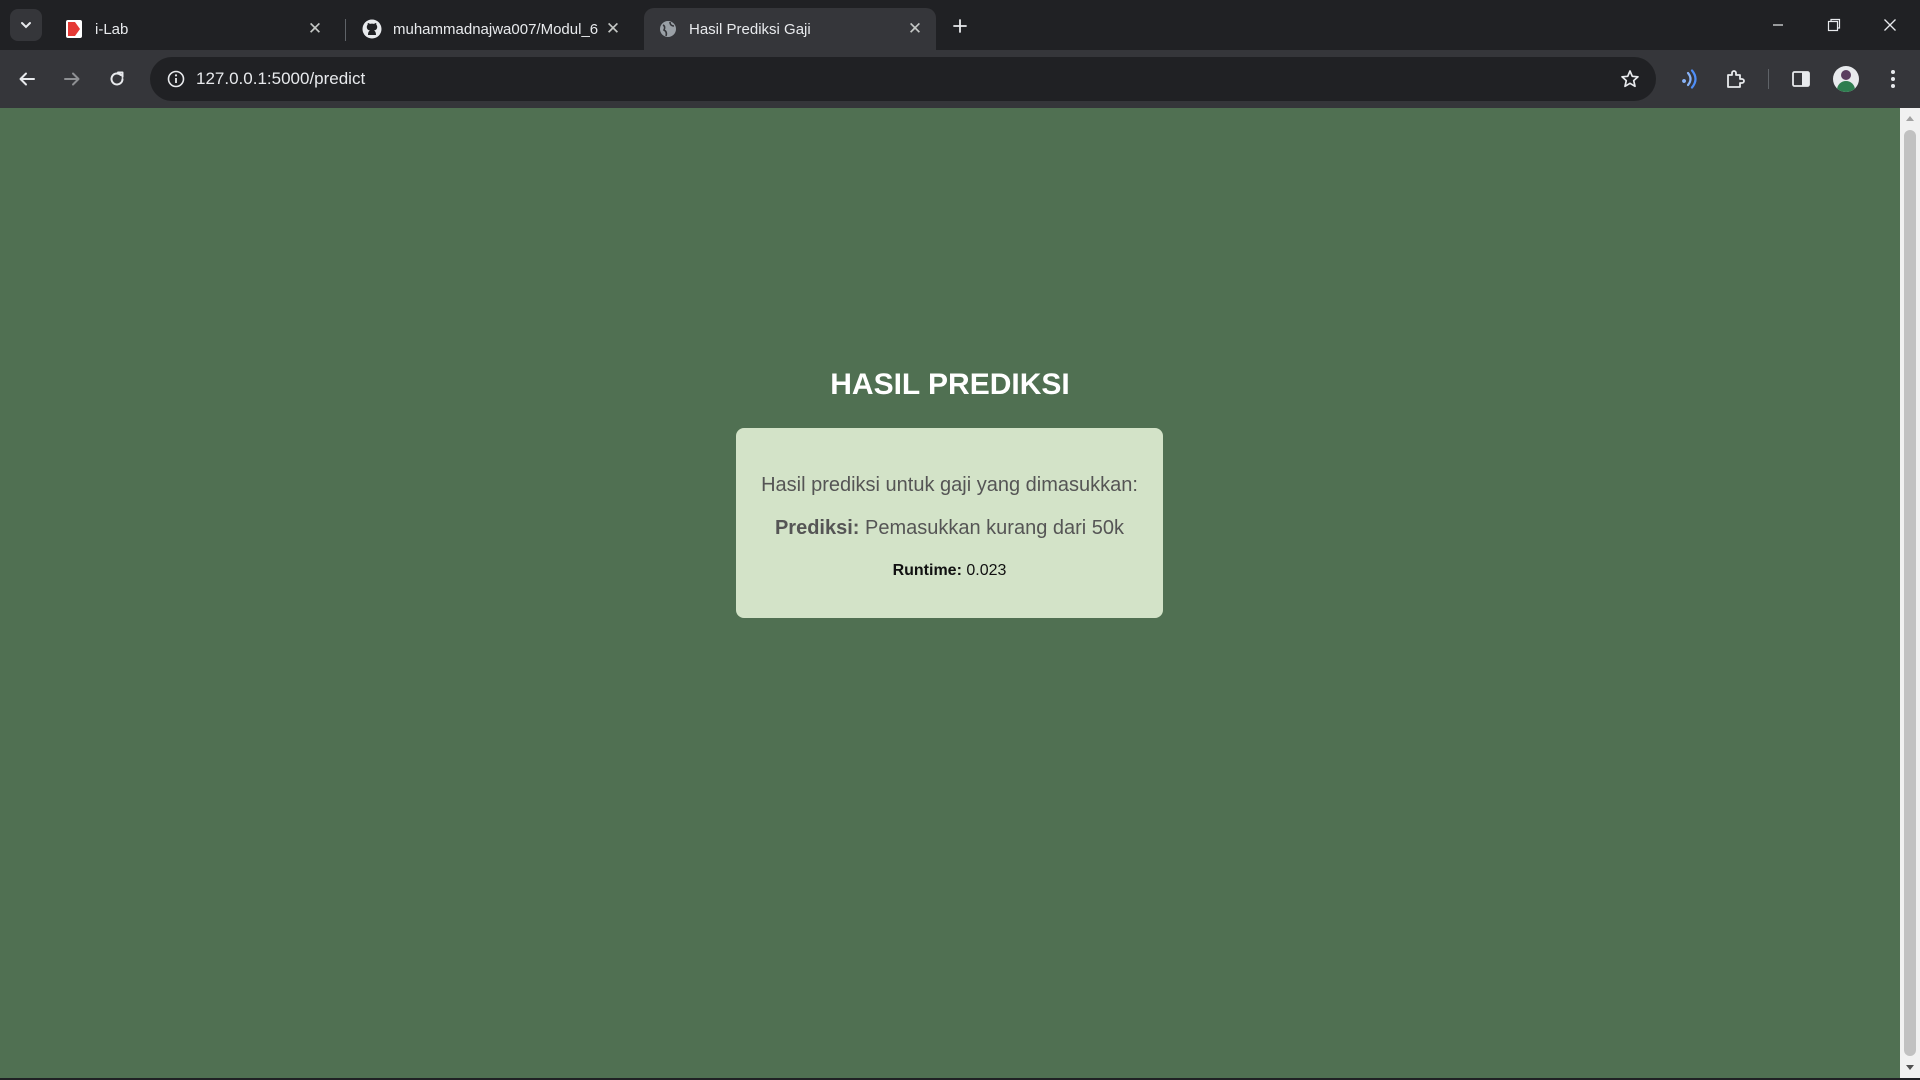  Describe the element at coordinates (345, 30) in the screenshot. I see `tab-separator` at that location.